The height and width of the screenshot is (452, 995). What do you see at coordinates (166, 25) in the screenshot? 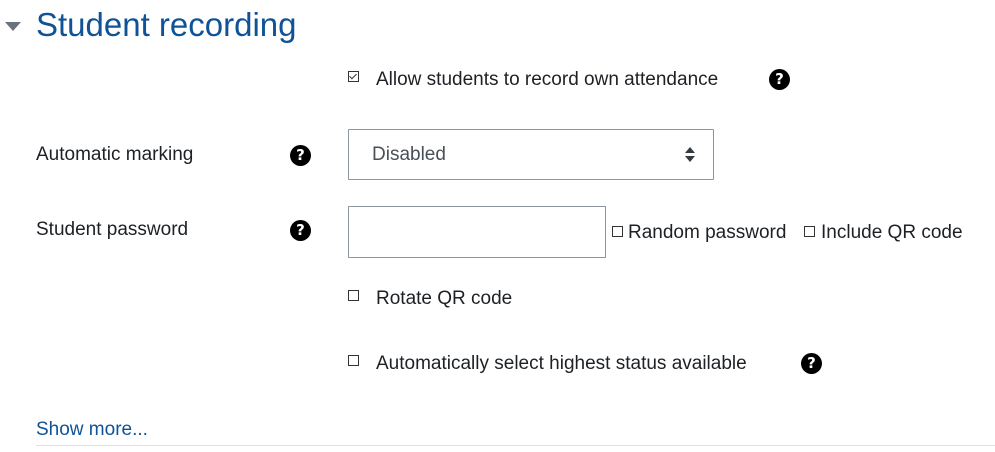
I see `section-title: Student recording` at bounding box center [166, 25].